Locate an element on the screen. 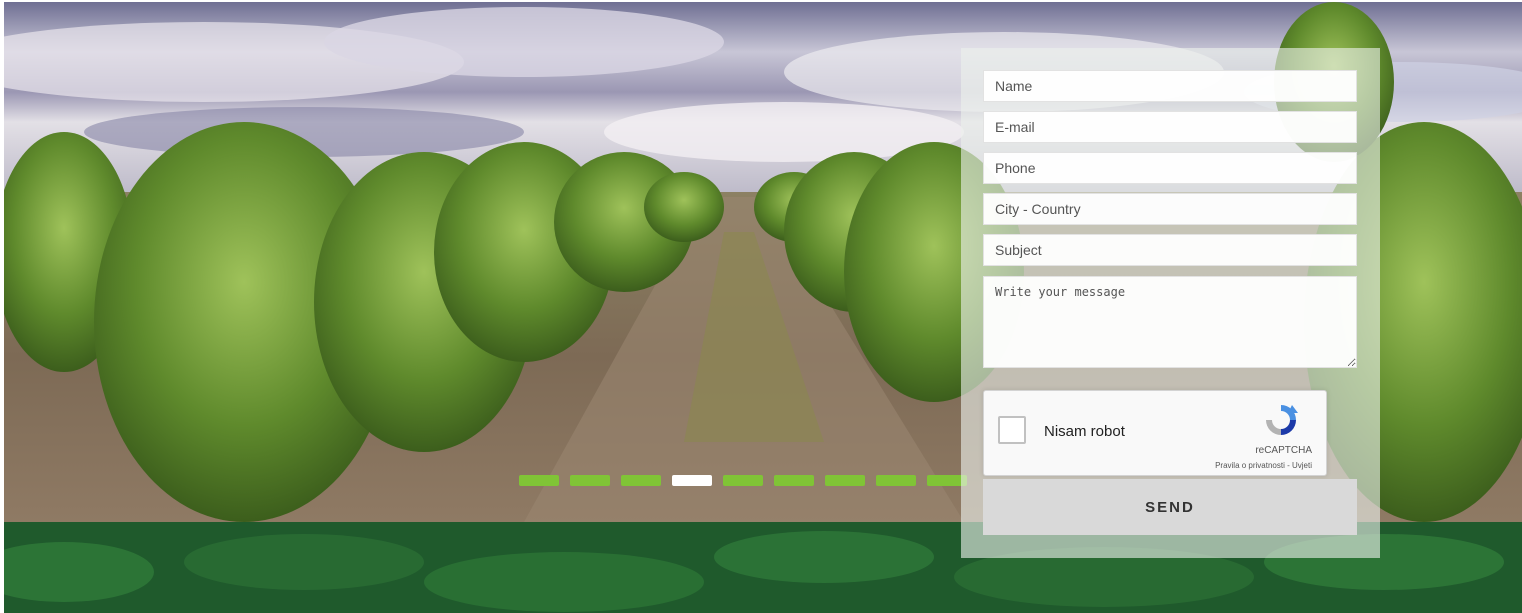  subject-input is located at coordinates (1170, 250).